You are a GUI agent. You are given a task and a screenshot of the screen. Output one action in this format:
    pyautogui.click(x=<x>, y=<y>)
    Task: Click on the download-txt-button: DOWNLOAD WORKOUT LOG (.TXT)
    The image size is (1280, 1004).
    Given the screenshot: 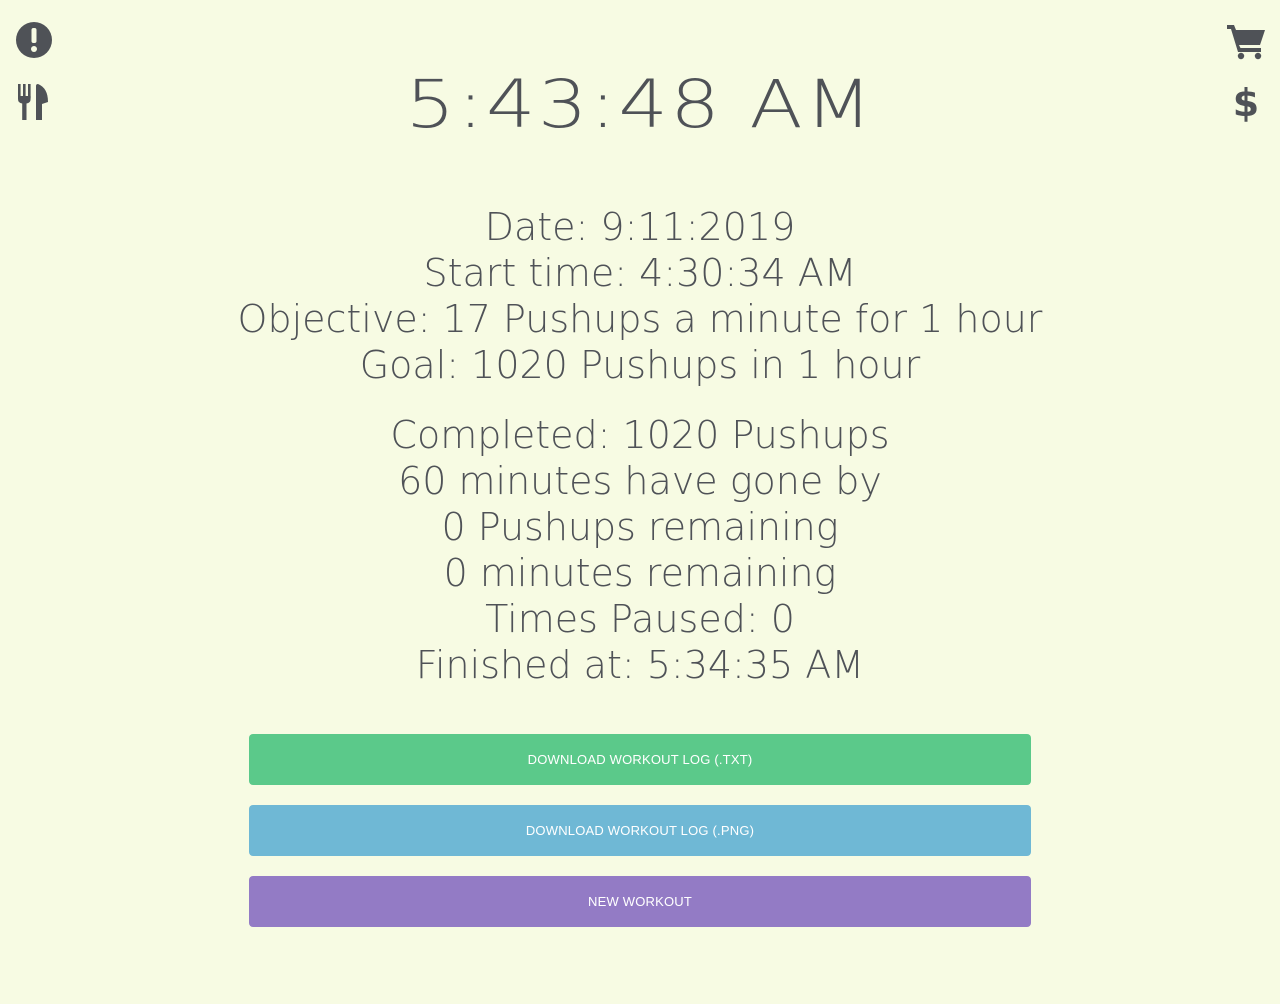 What is the action you would take?
    pyautogui.click(x=640, y=759)
    